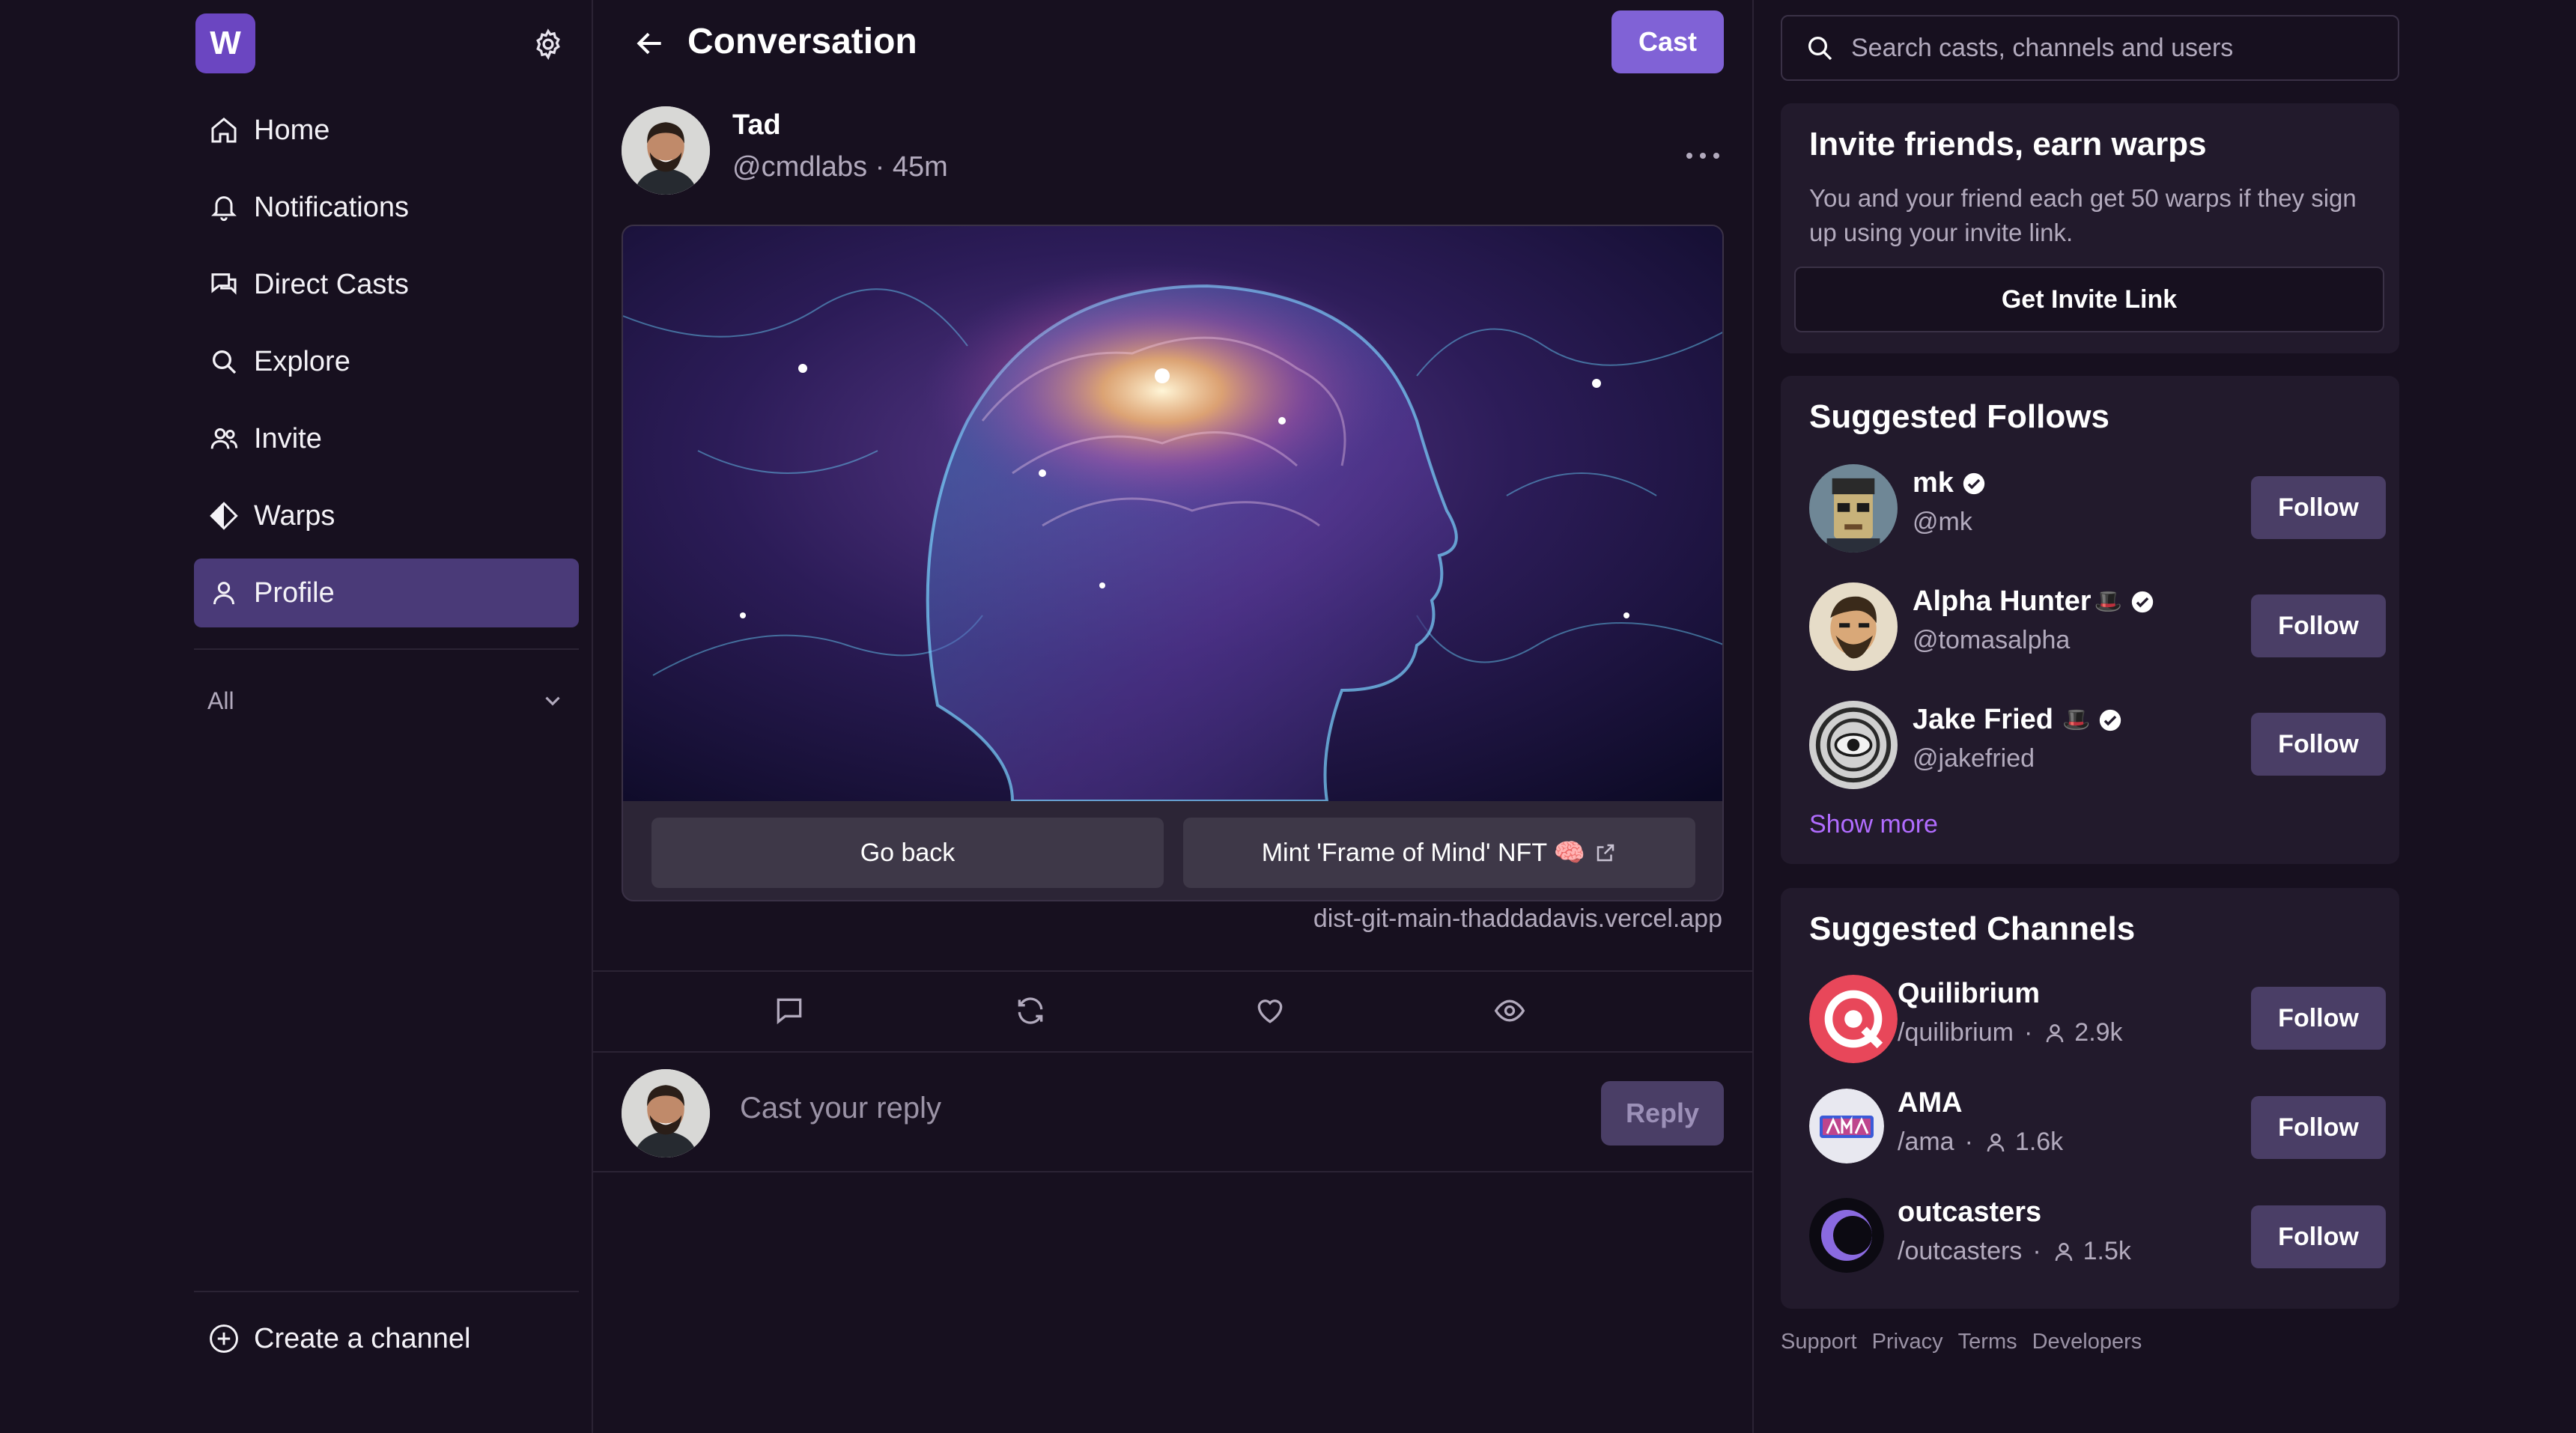  I want to click on channel-name: outcasters, so click(1969, 1212).